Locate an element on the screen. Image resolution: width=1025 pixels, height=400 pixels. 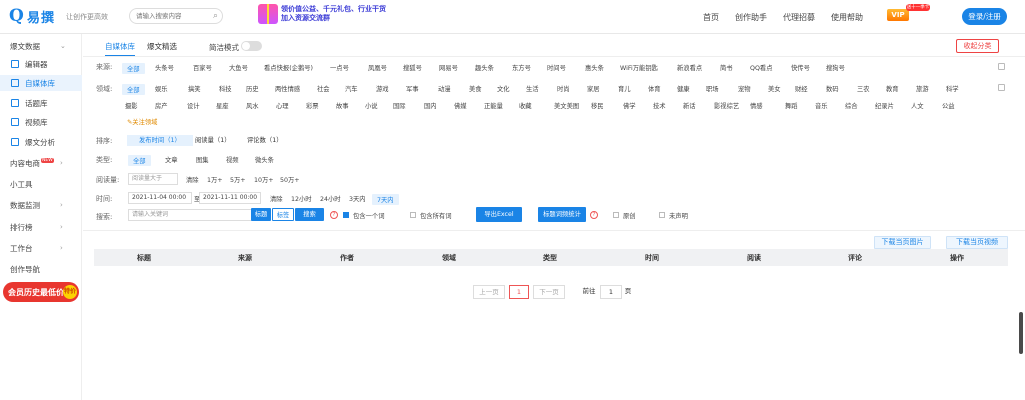
source-option-16: QQ看点 is located at coordinates (761, 67).